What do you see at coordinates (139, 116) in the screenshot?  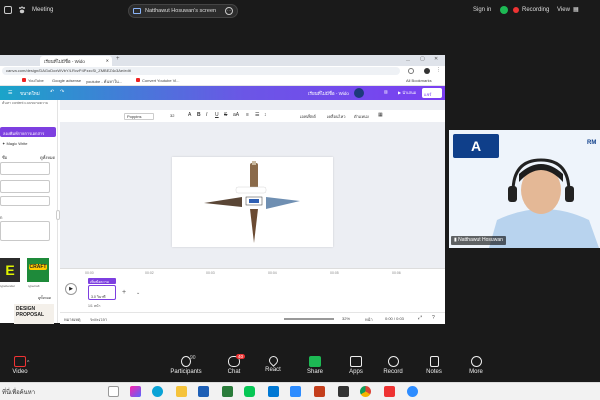 I see `font-picker: Poppins` at bounding box center [139, 116].